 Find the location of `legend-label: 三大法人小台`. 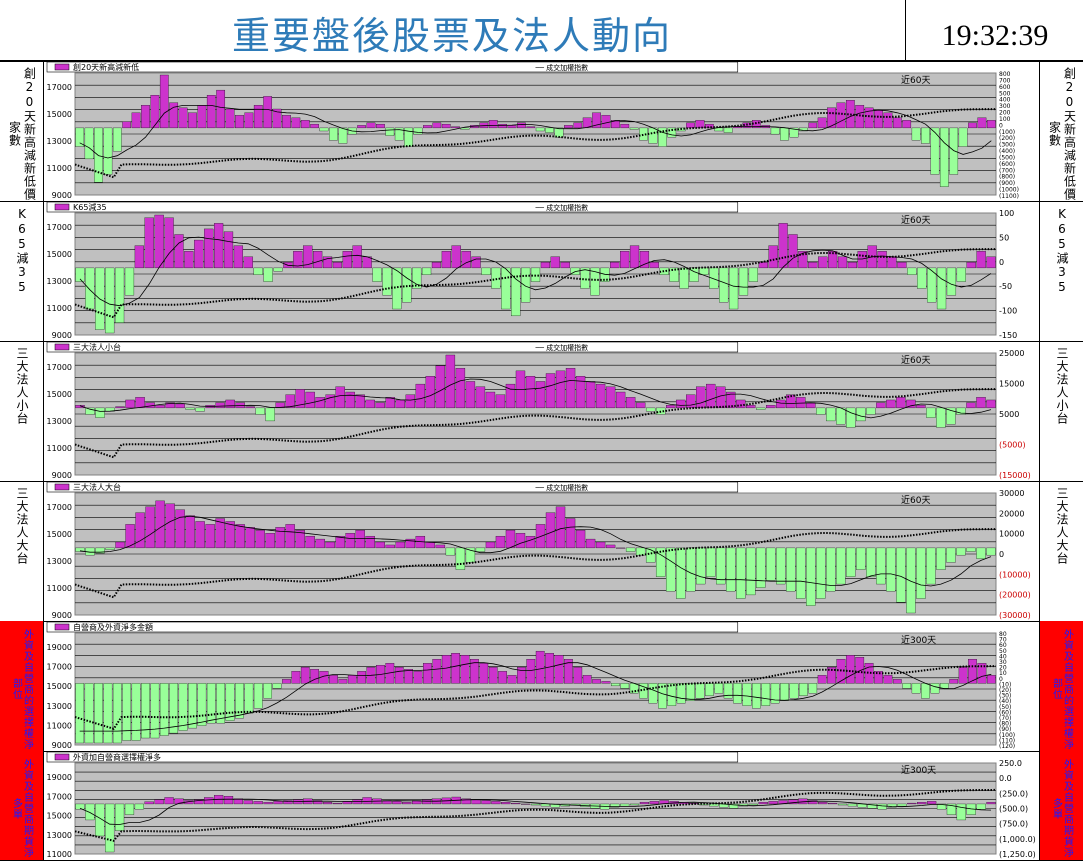

legend-label: 三大法人小台 is located at coordinates (97, 347).